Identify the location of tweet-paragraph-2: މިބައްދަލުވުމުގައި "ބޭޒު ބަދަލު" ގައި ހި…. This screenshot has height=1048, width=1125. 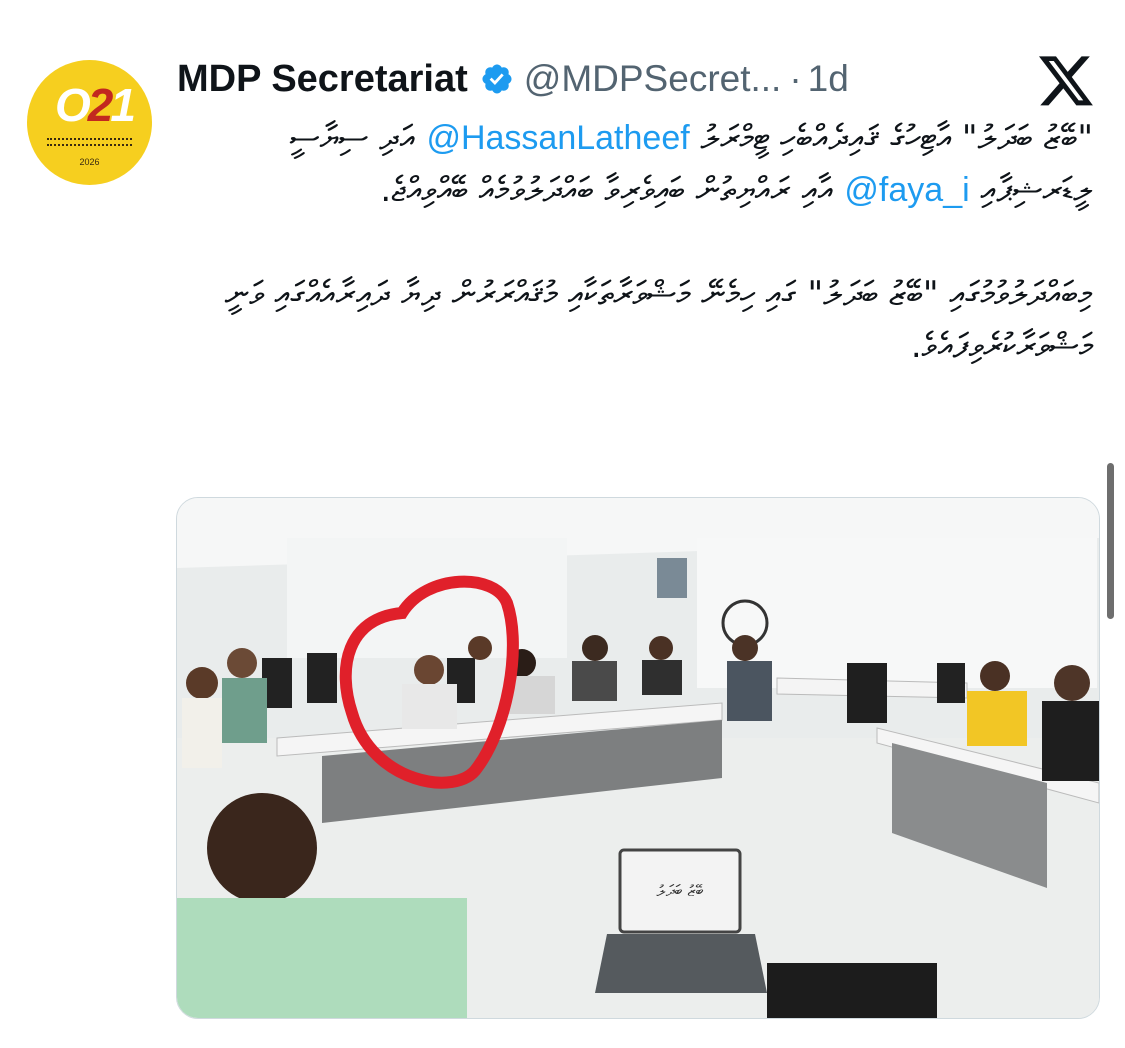
(658, 320).